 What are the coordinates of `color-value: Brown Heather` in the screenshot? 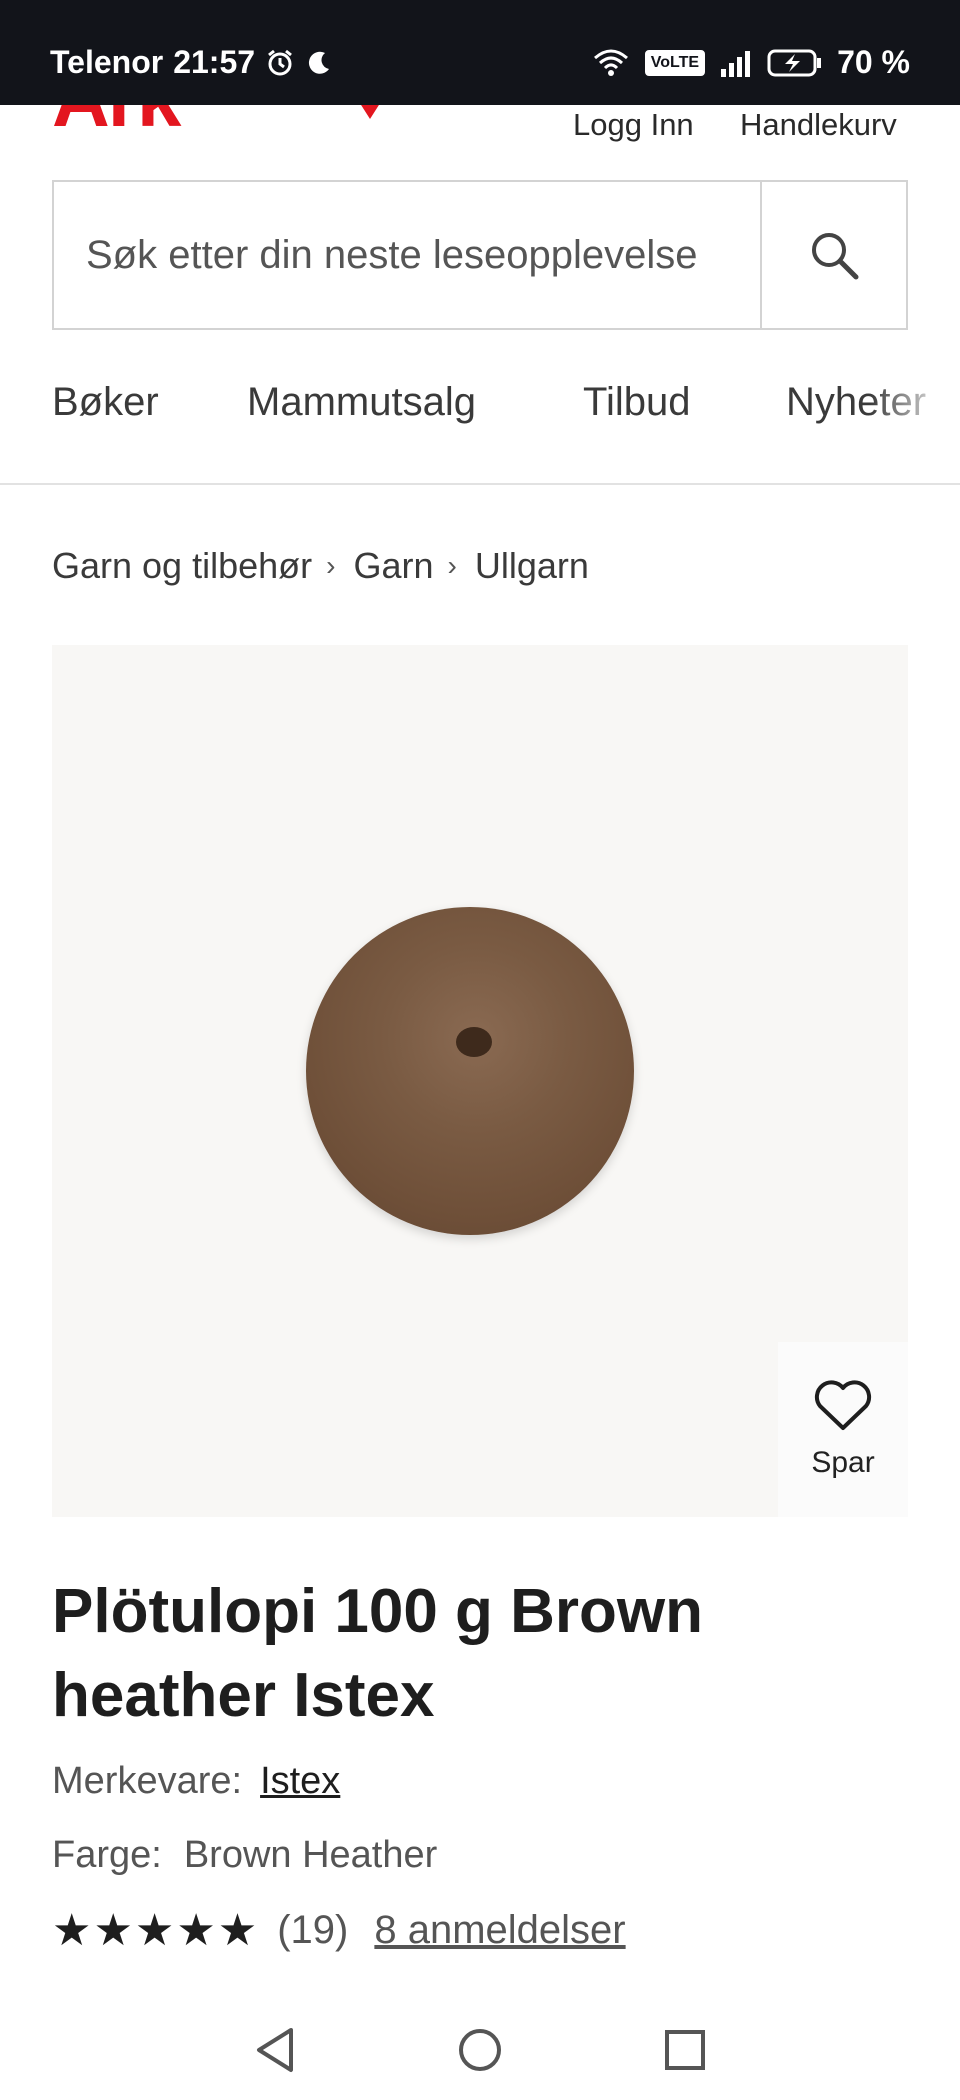 It's located at (310, 1855).